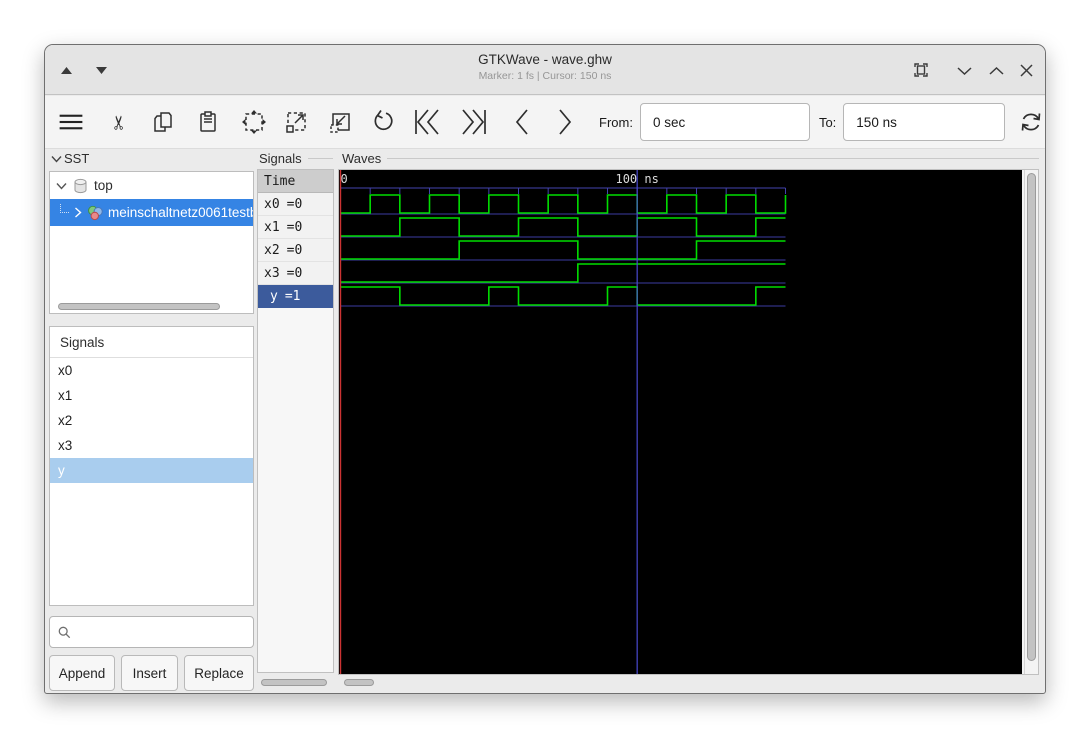 The image size is (1090, 738). I want to click on zoom-out-button, so click(341, 122).